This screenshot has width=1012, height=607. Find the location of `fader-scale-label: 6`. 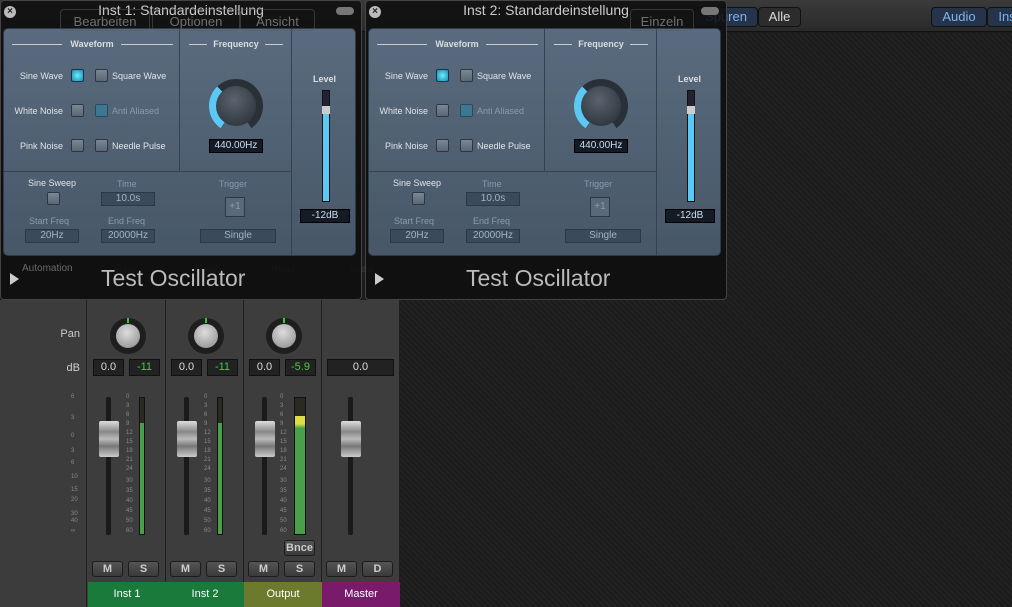

fader-scale-label: 6 is located at coordinates (73, 463).